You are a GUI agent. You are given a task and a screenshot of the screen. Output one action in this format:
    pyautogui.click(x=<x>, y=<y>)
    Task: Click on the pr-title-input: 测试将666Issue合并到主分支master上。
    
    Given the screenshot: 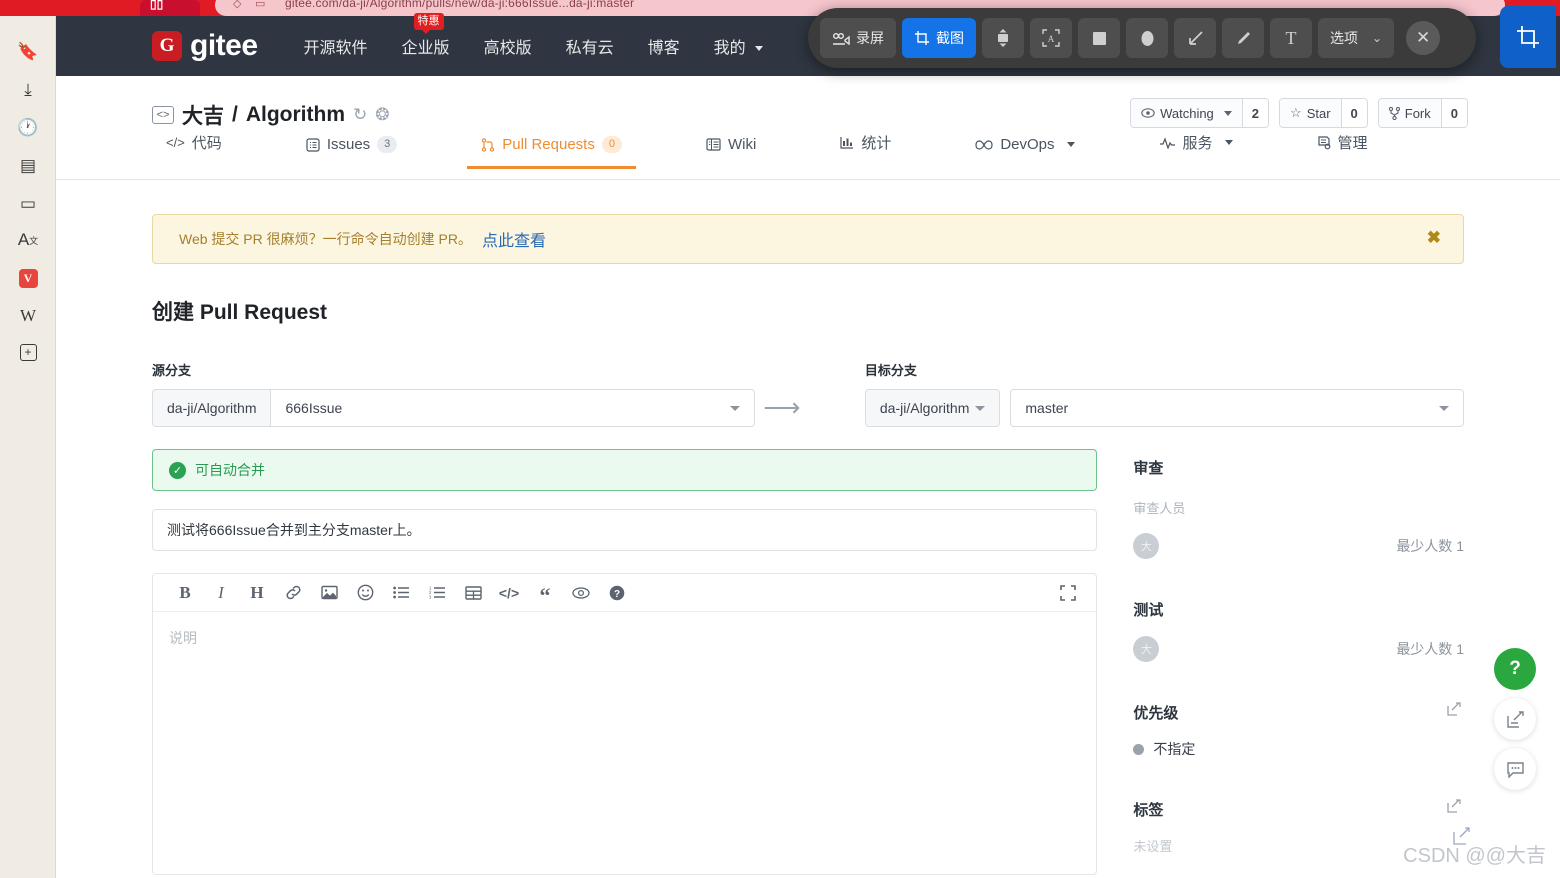 What is the action you would take?
    pyautogui.click(x=625, y=530)
    